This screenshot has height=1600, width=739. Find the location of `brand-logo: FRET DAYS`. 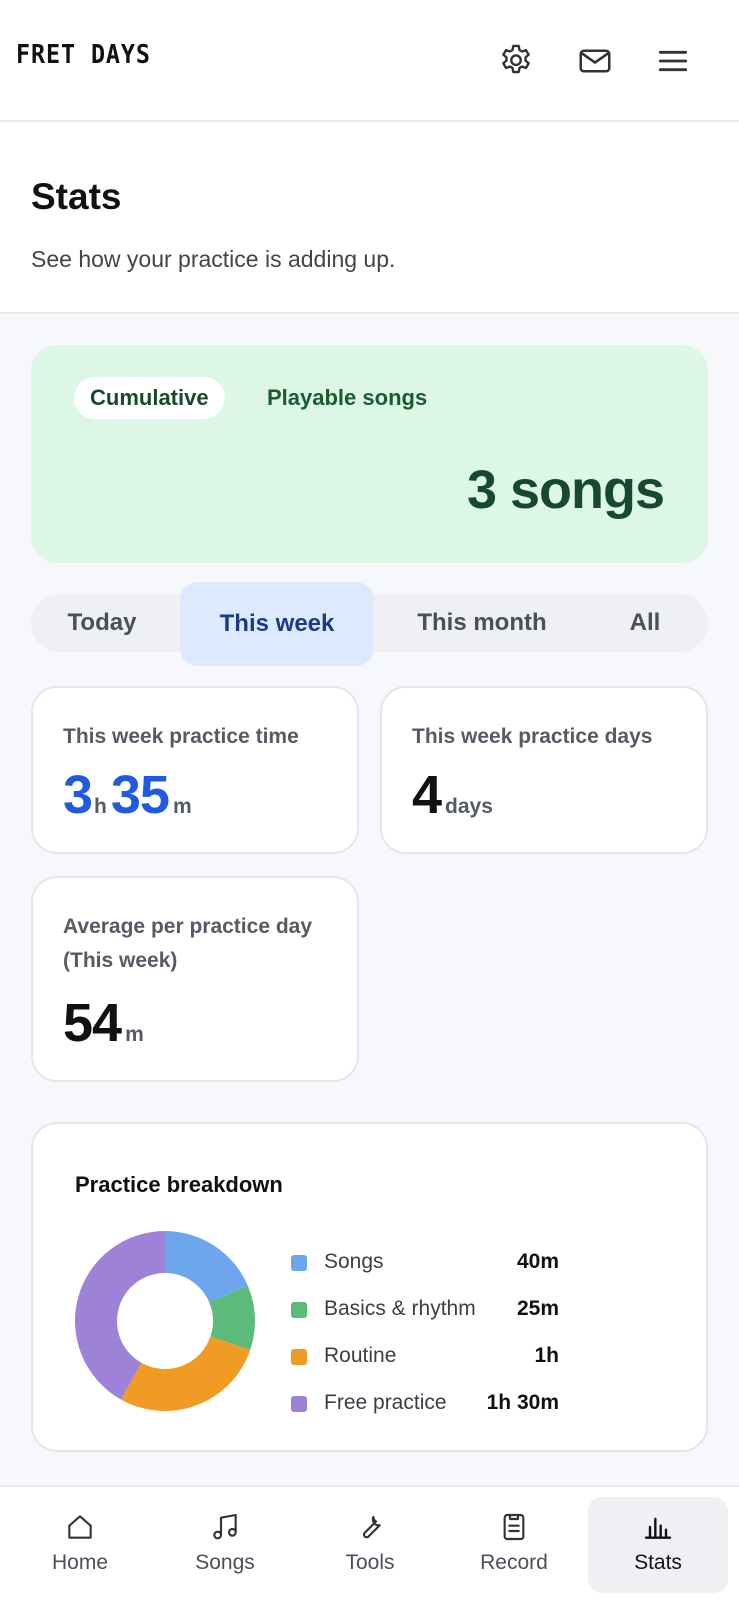

brand-logo: FRET DAYS is located at coordinates (83, 55).